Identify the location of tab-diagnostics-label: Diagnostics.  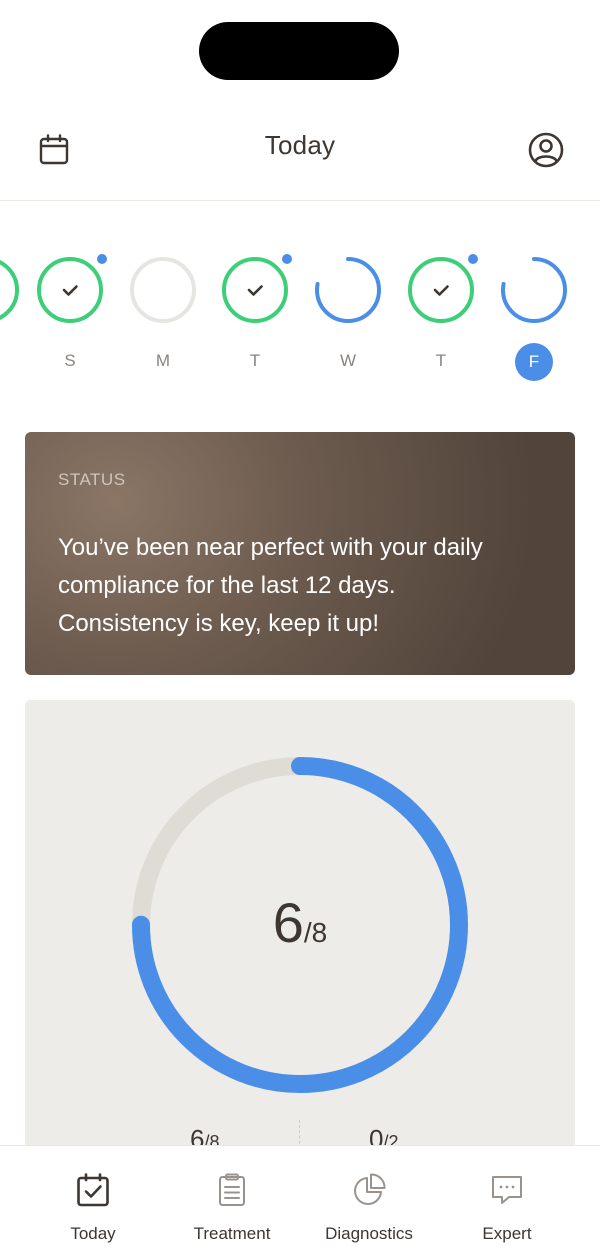
(369, 1233).